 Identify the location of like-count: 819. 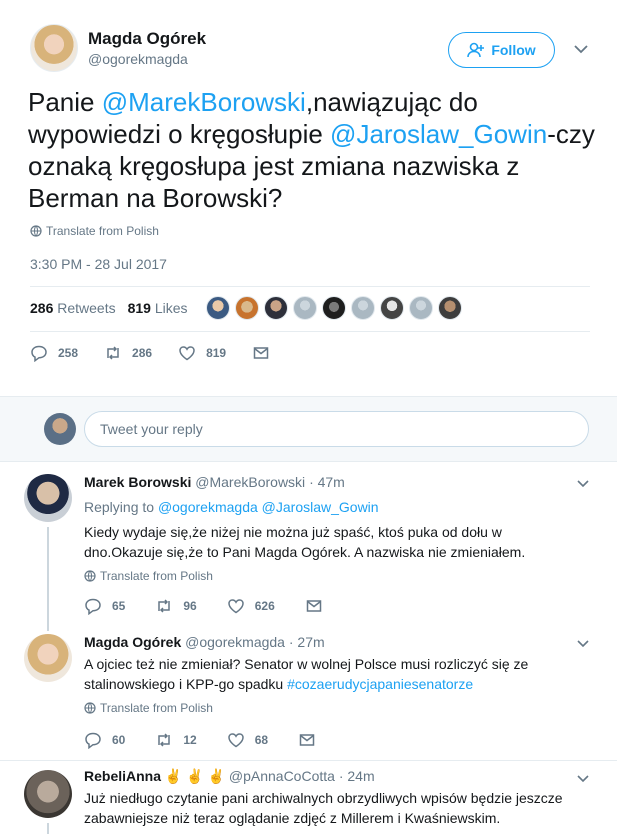
(216, 353).